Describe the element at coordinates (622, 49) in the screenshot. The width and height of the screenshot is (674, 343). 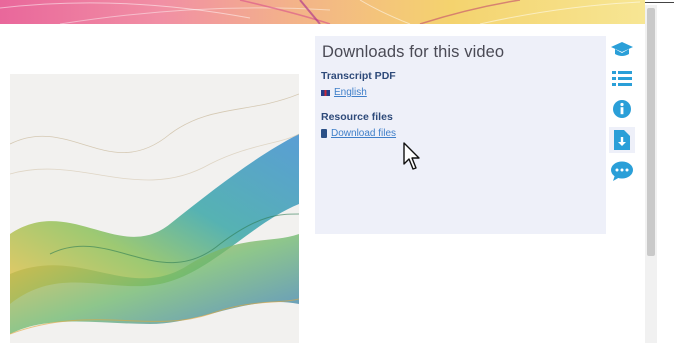
I see `graduation-cap-icon` at that location.